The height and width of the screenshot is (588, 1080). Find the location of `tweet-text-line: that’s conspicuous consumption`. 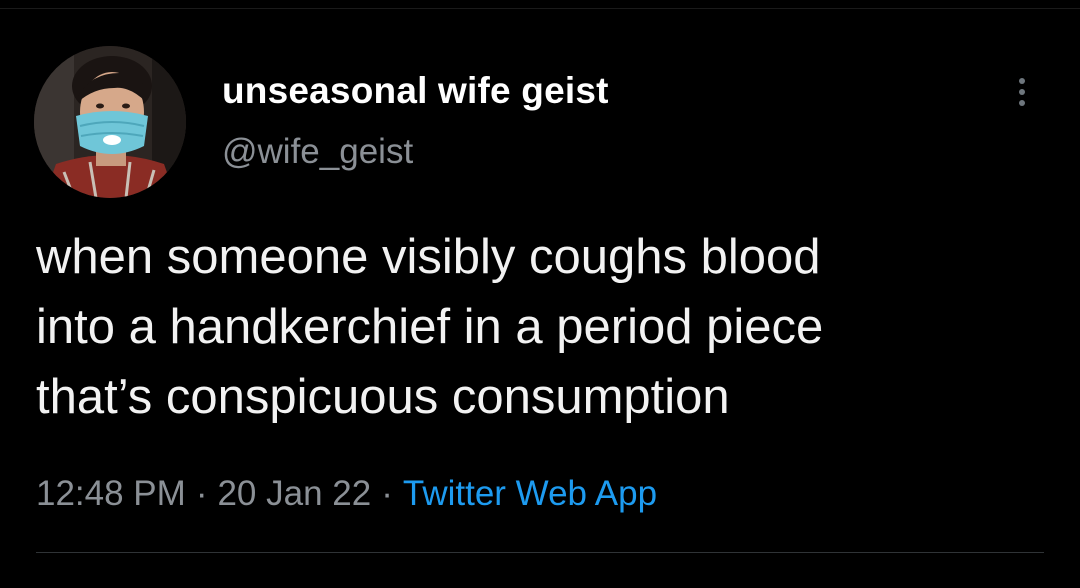

tweet-text-line: that’s conspicuous consumption is located at coordinates (383, 397).